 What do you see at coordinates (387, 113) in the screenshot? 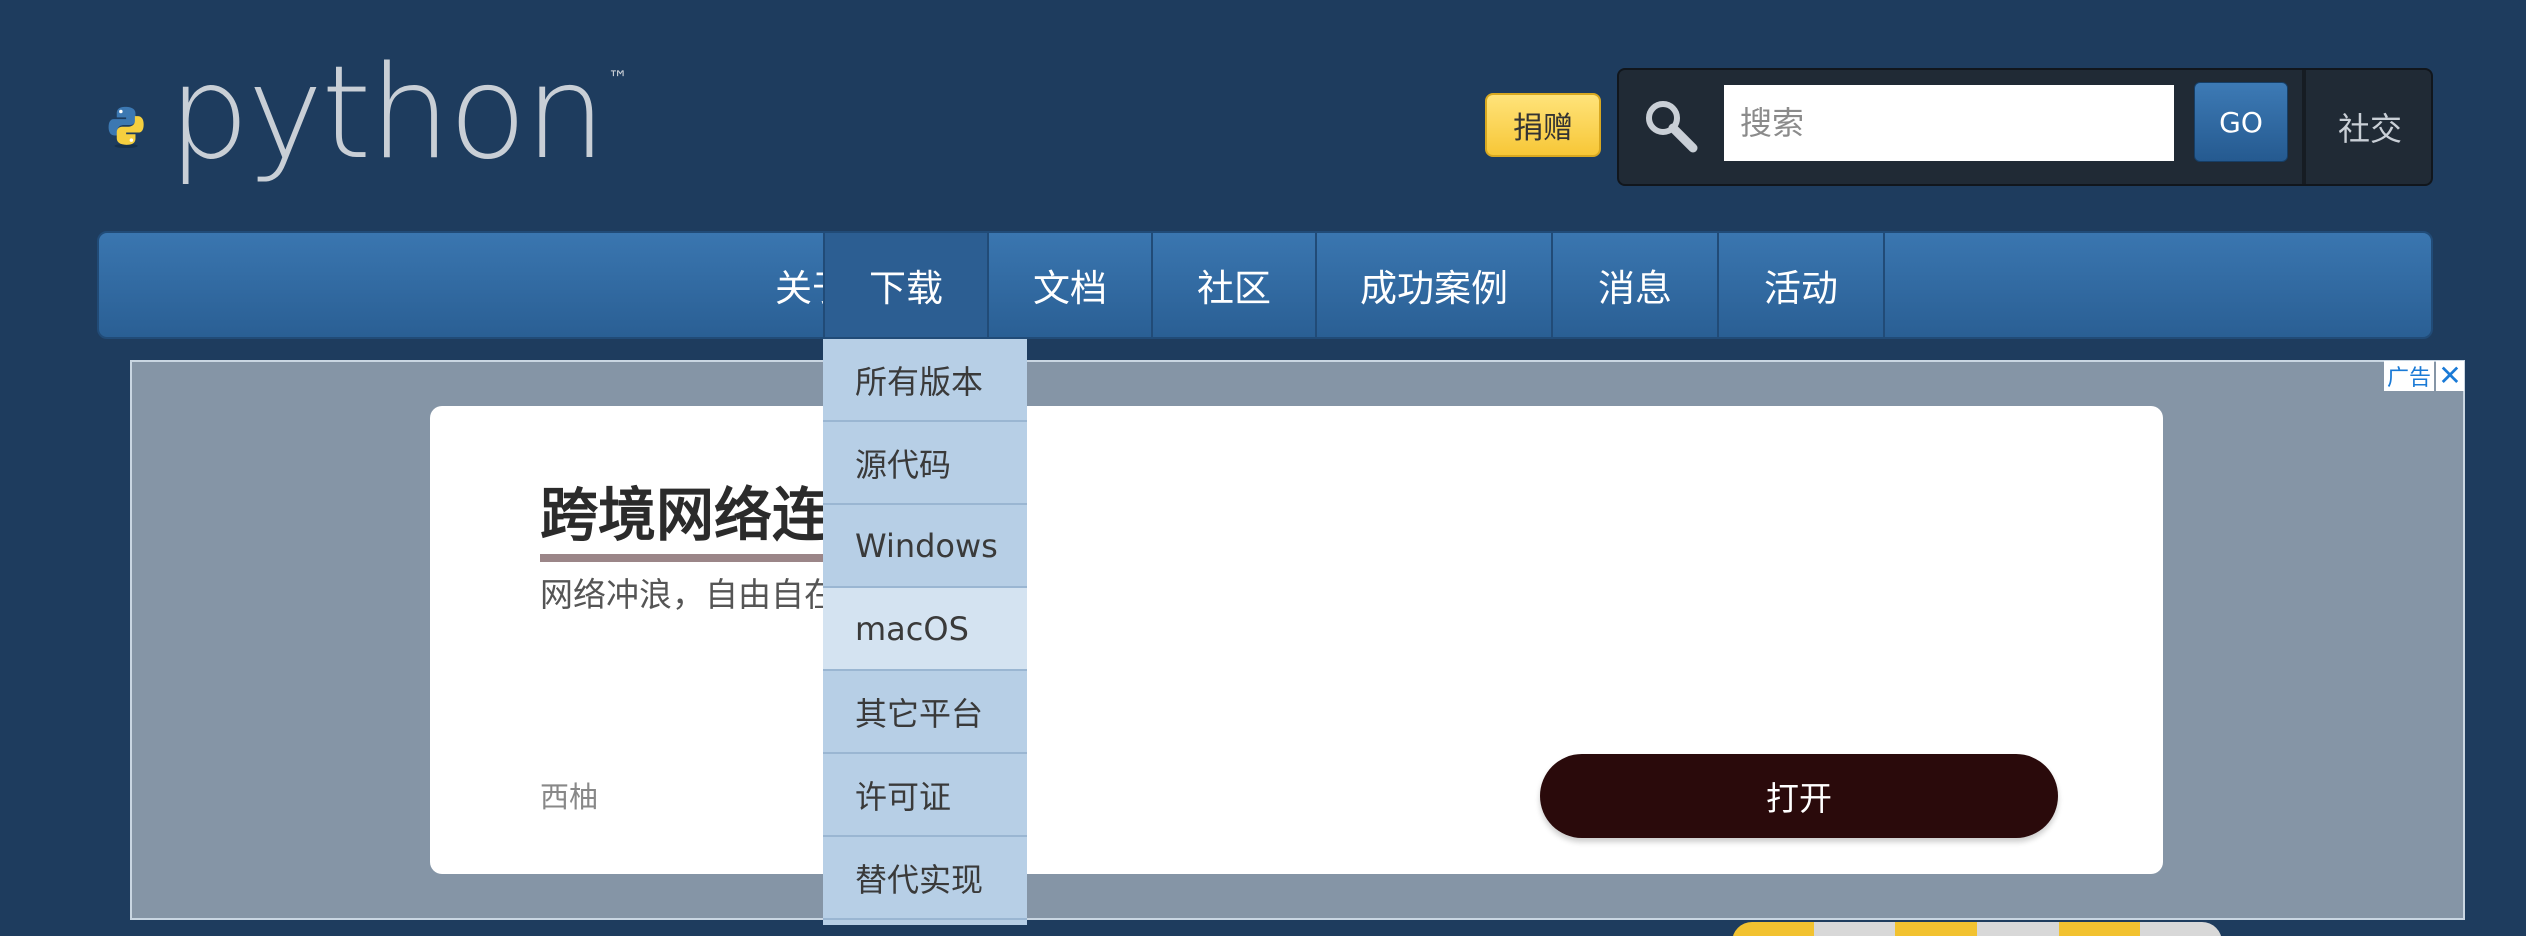
I see `python-wordmark: python` at bounding box center [387, 113].